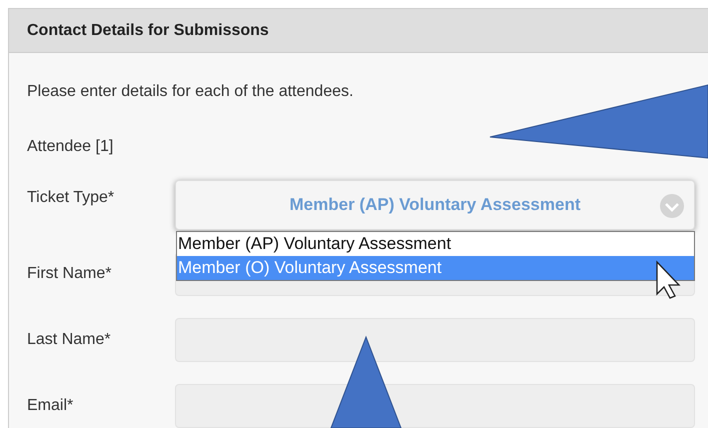 The width and height of the screenshot is (708, 428). What do you see at coordinates (190, 92) in the screenshot?
I see `intro-text: Please enter details for each of the attendees.` at bounding box center [190, 92].